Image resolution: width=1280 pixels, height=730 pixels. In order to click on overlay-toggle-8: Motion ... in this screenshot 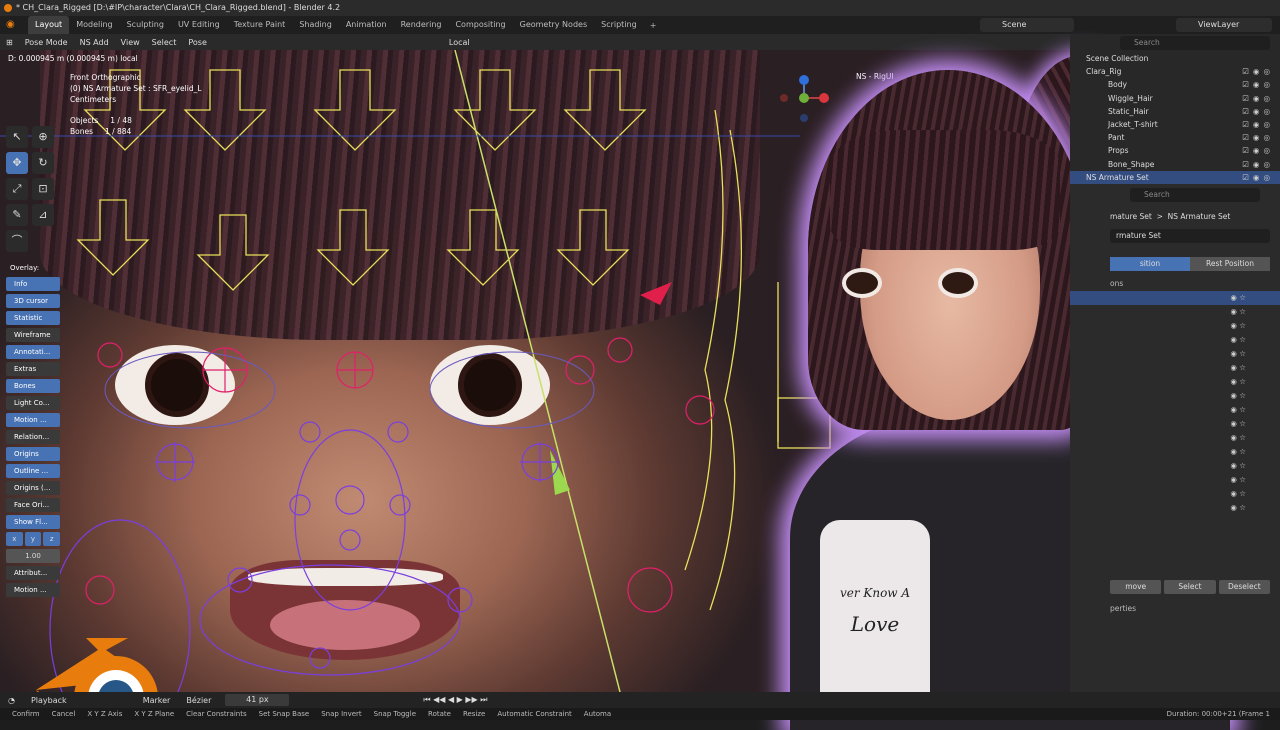, I will do `click(33, 420)`.